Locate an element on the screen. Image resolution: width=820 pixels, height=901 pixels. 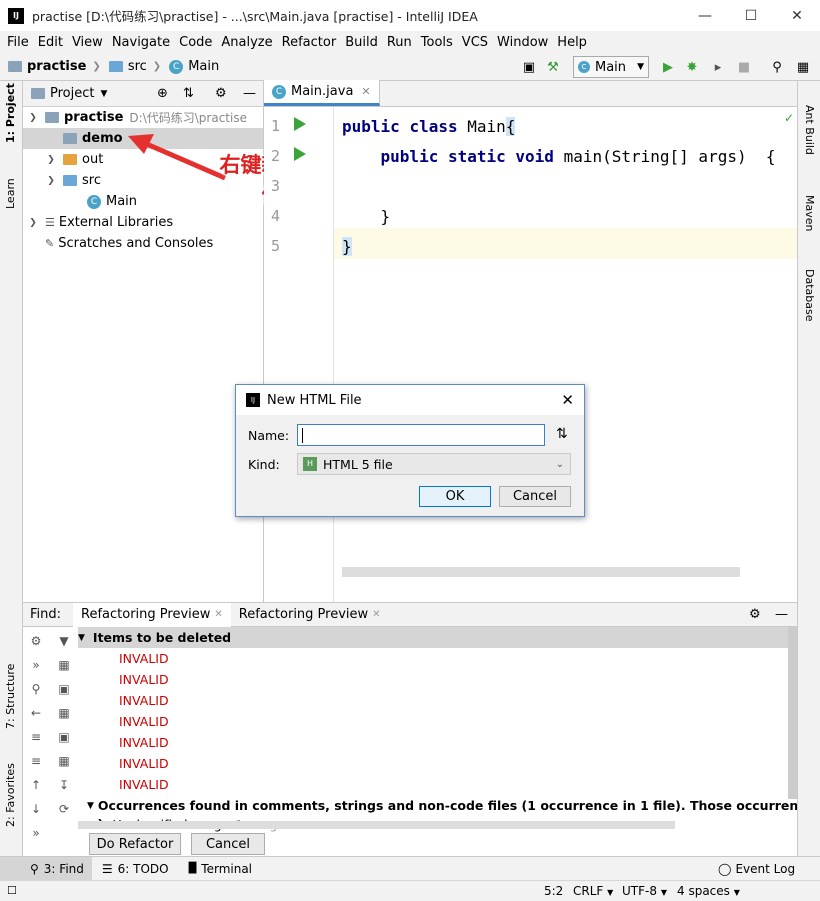
refresh-icon: ⟳ is located at coordinates (64, 809).